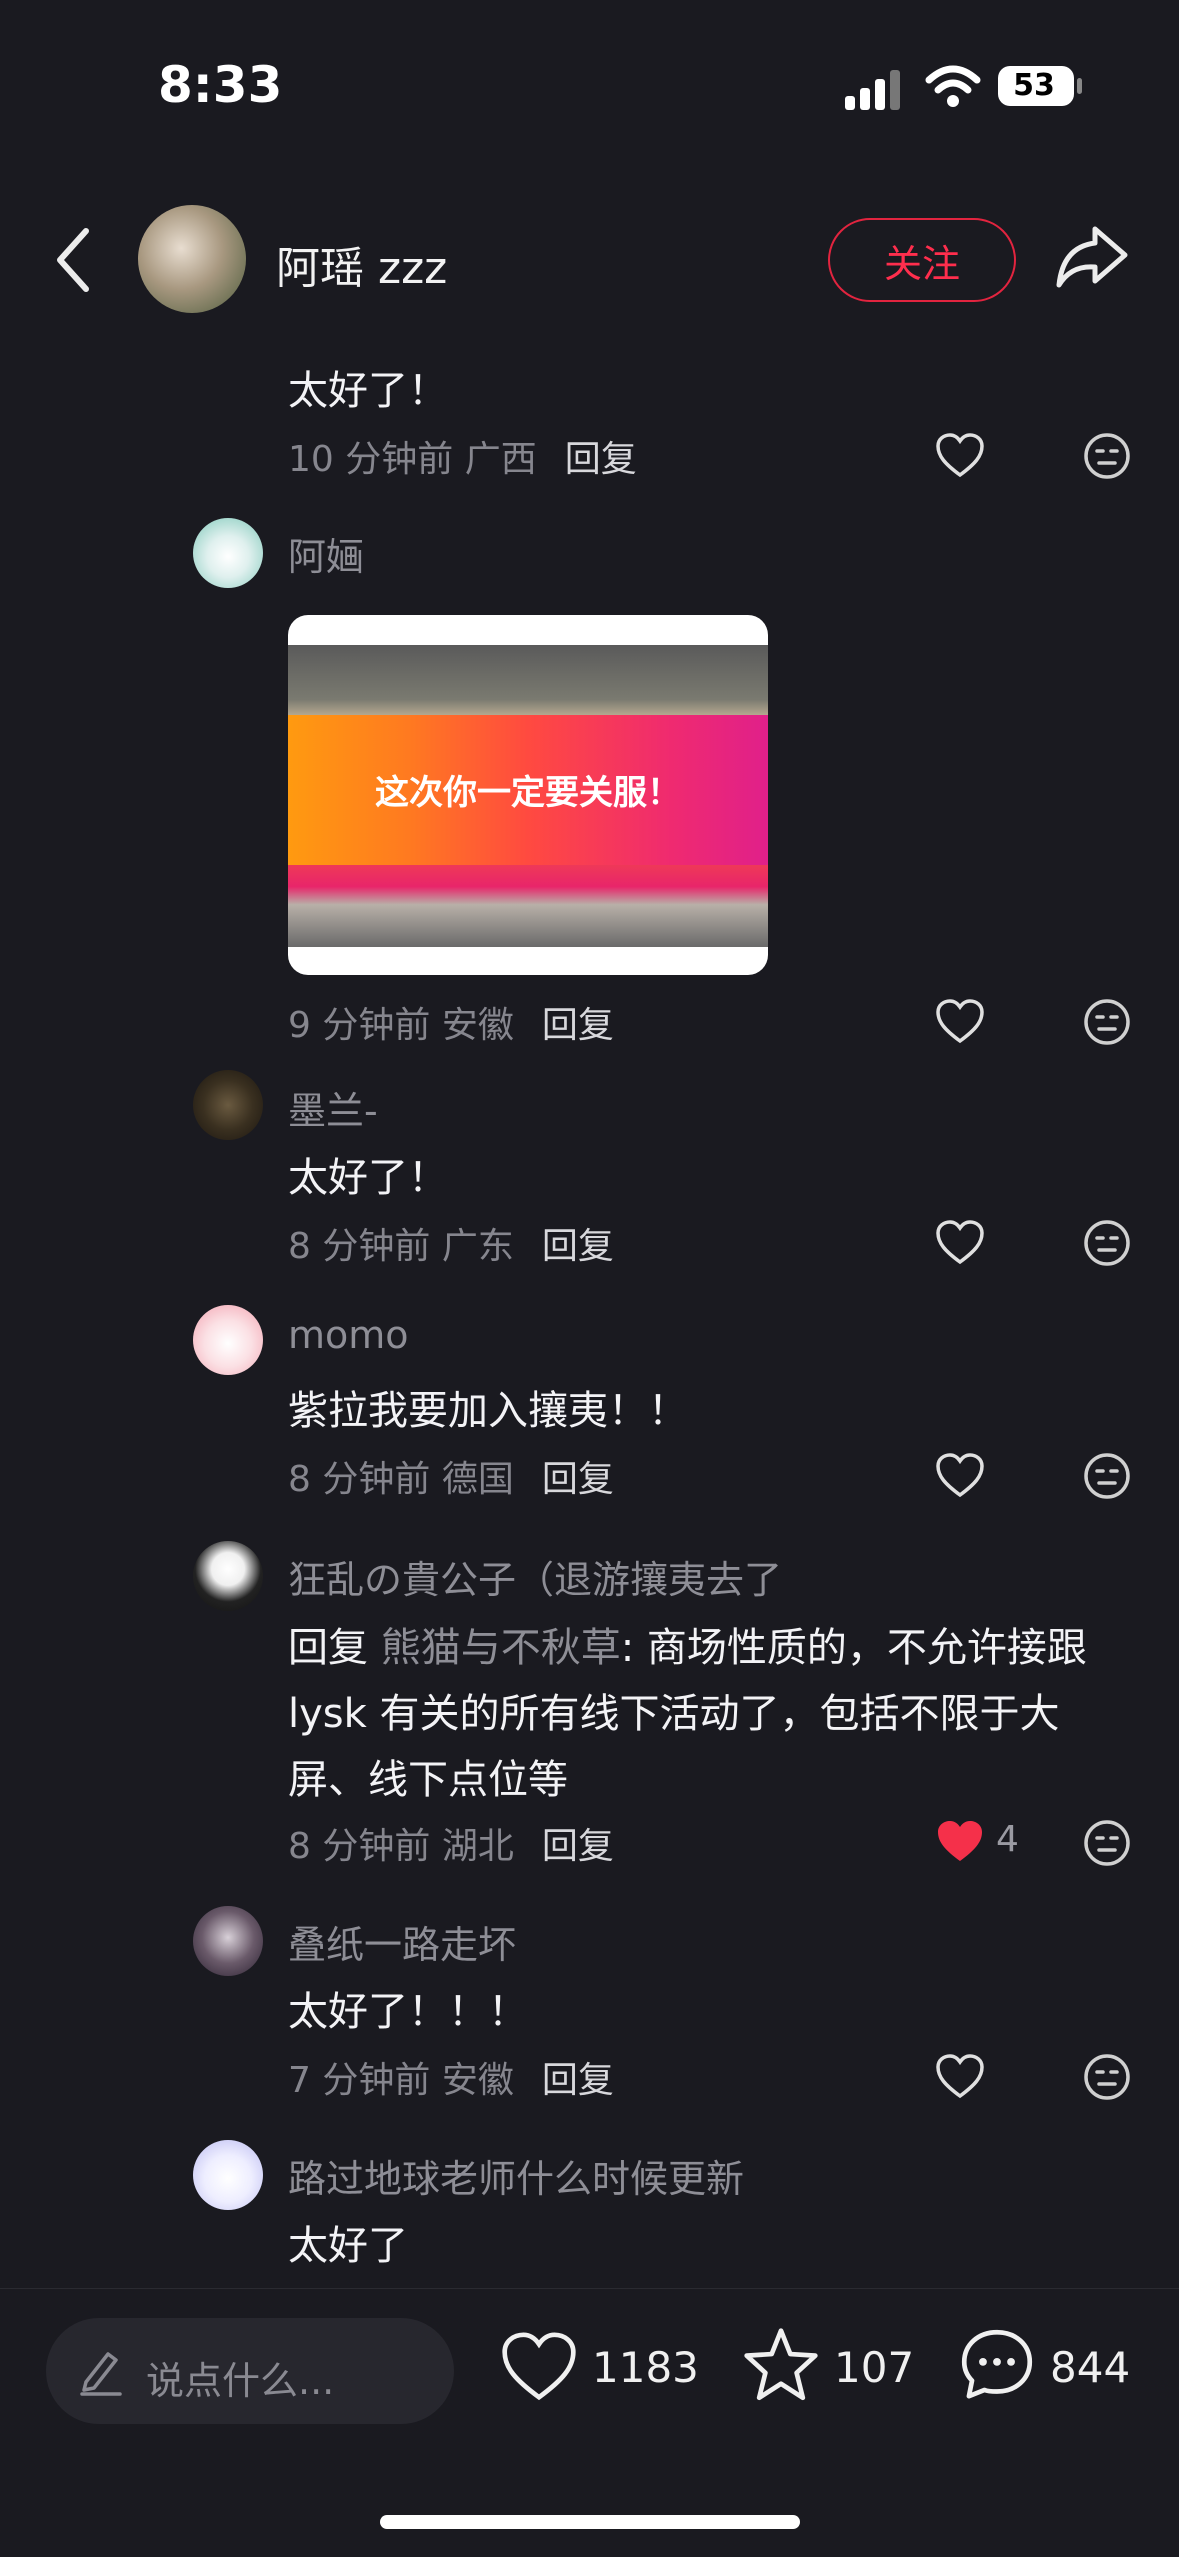 Image resolution: width=1179 pixels, height=2557 pixels. What do you see at coordinates (781, 2365) in the screenshot?
I see `star-icon` at bounding box center [781, 2365].